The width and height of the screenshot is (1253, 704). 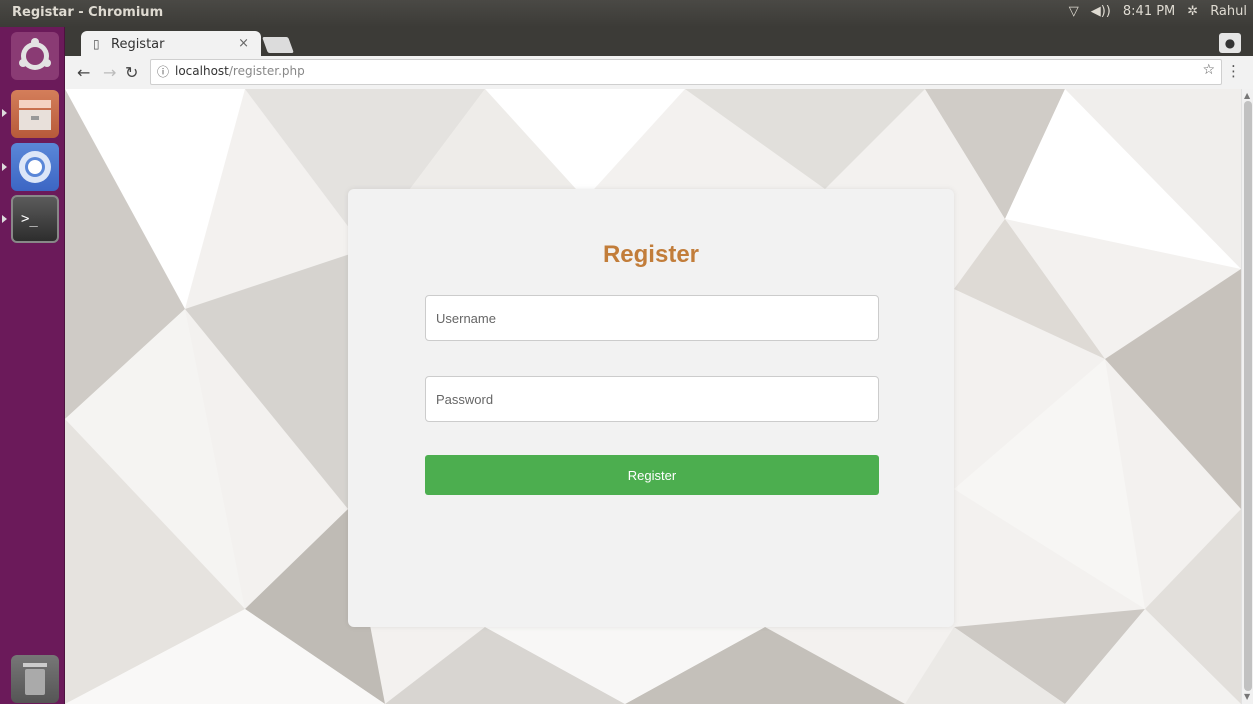 I want to click on scrollbar: ▲ ▼, so click(x=1247, y=396).